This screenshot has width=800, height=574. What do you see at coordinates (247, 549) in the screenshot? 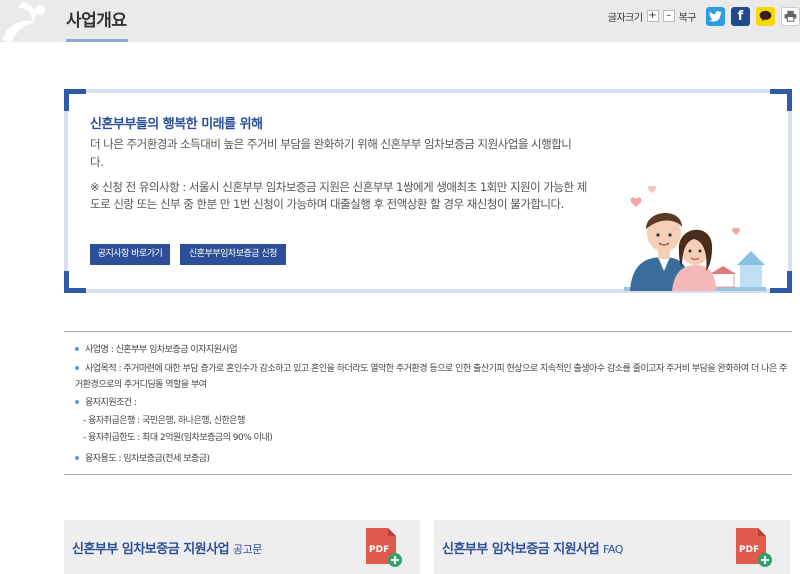
I see `card-suffix: 공고문` at bounding box center [247, 549].